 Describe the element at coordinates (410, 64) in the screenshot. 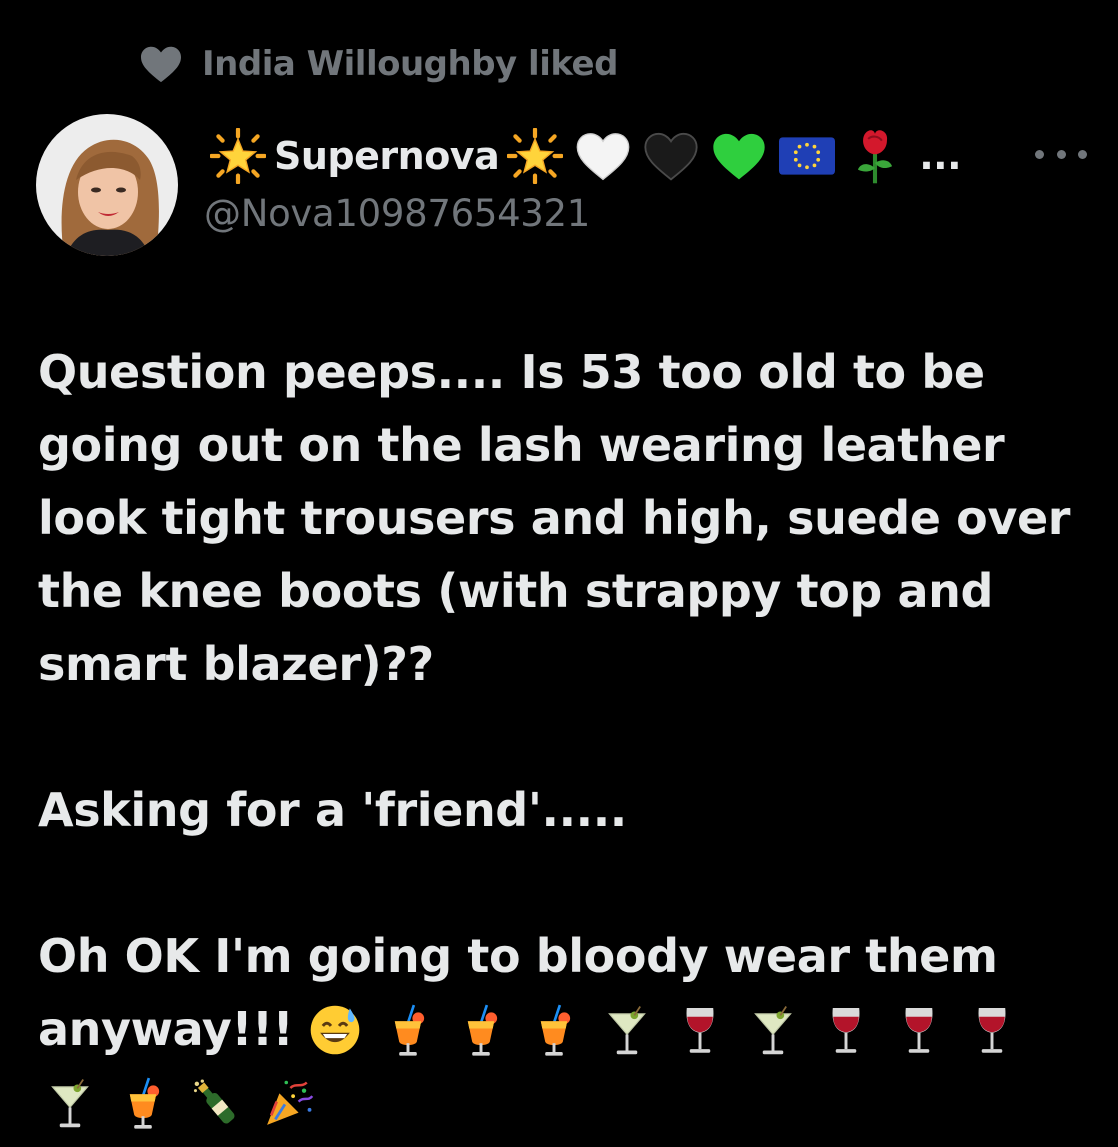

I see `social-context-label: India Willoughby liked` at that location.